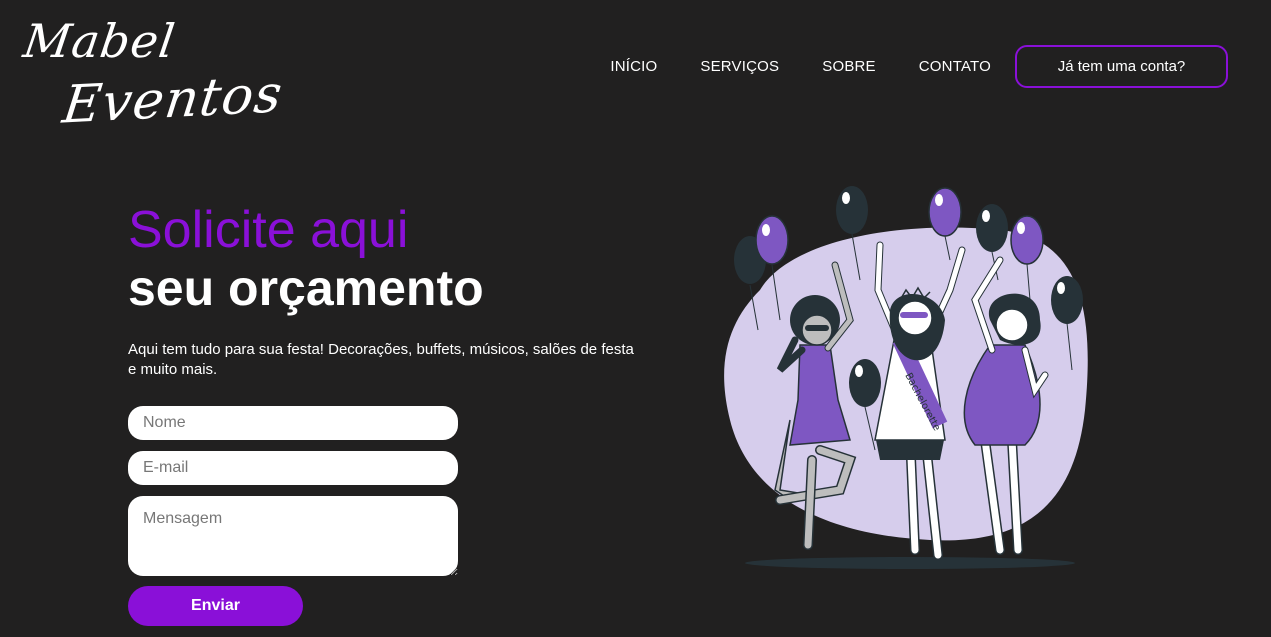 This screenshot has width=1271, height=637. Describe the element at coordinates (849, 66) in the screenshot. I see `nav-link-sobre: SOBRE` at that location.